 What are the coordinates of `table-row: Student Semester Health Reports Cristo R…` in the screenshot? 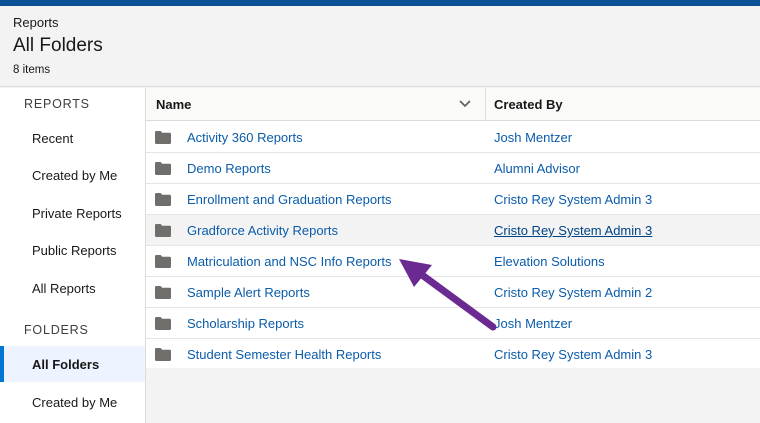 It's located at (453, 354).